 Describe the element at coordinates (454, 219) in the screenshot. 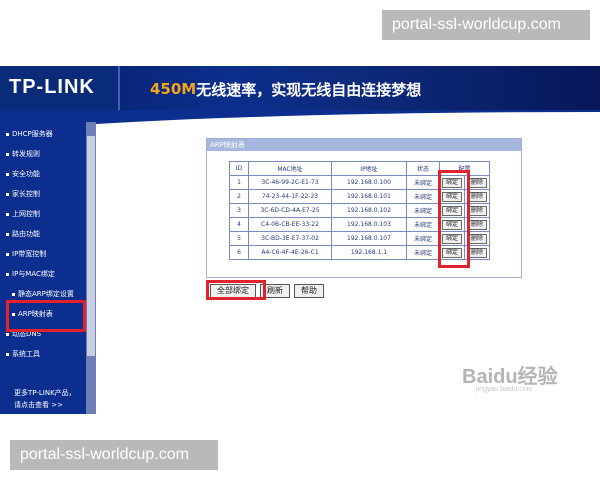

I see `highlight-box-bind-column` at that location.